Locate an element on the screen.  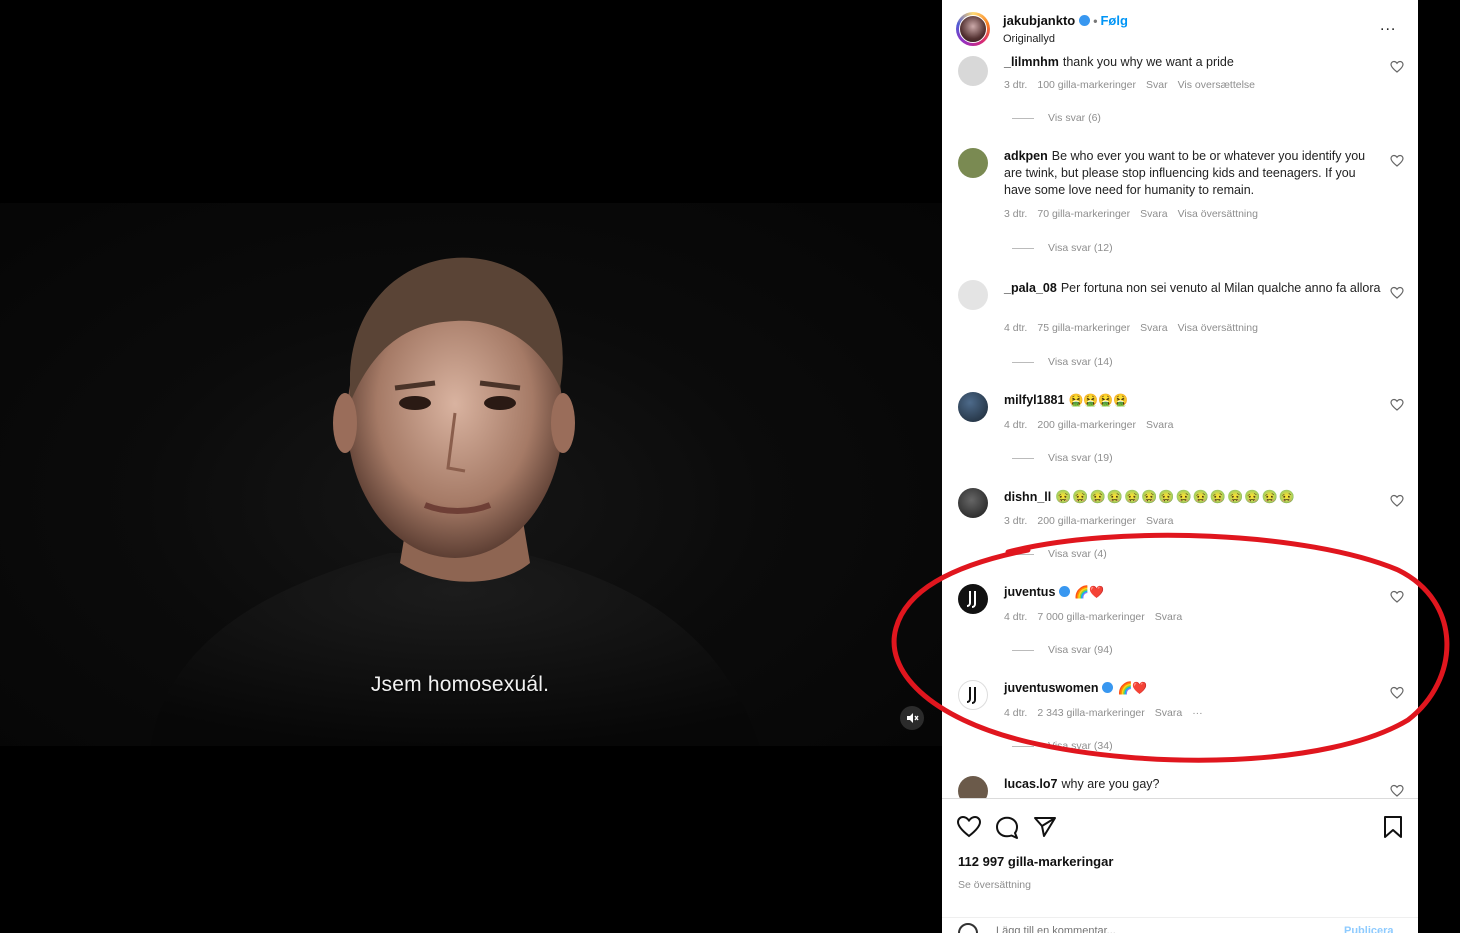
follow-button: Følg is located at coordinates (1113, 20).